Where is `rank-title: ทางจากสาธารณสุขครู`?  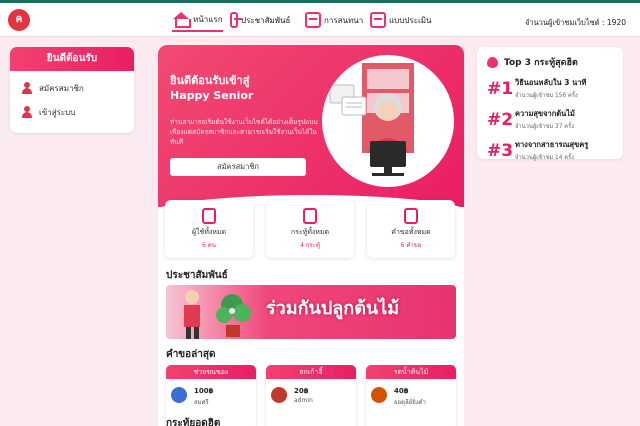
rank-title: ทางจากสาธารณสุขครู is located at coordinates (552, 144).